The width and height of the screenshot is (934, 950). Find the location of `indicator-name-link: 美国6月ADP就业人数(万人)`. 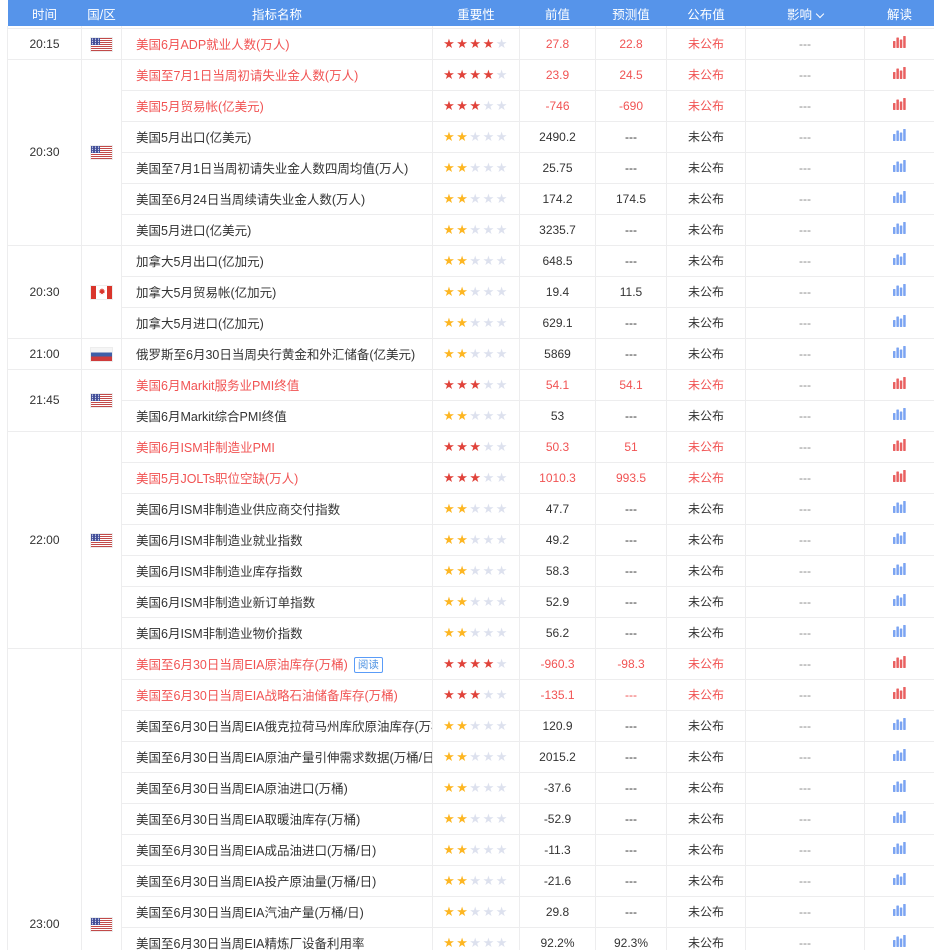

indicator-name-link: 美国6月ADP就业人数(万人) is located at coordinates (212, 45).